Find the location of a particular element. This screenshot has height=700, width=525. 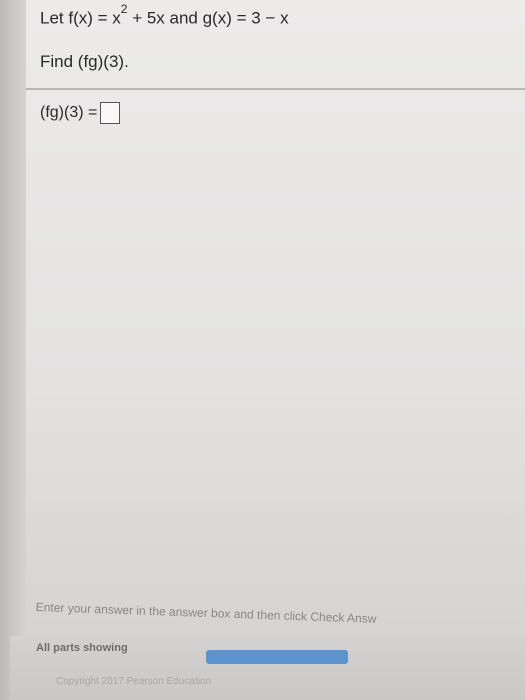

window-left-edge is located at coordinates (13, 350).